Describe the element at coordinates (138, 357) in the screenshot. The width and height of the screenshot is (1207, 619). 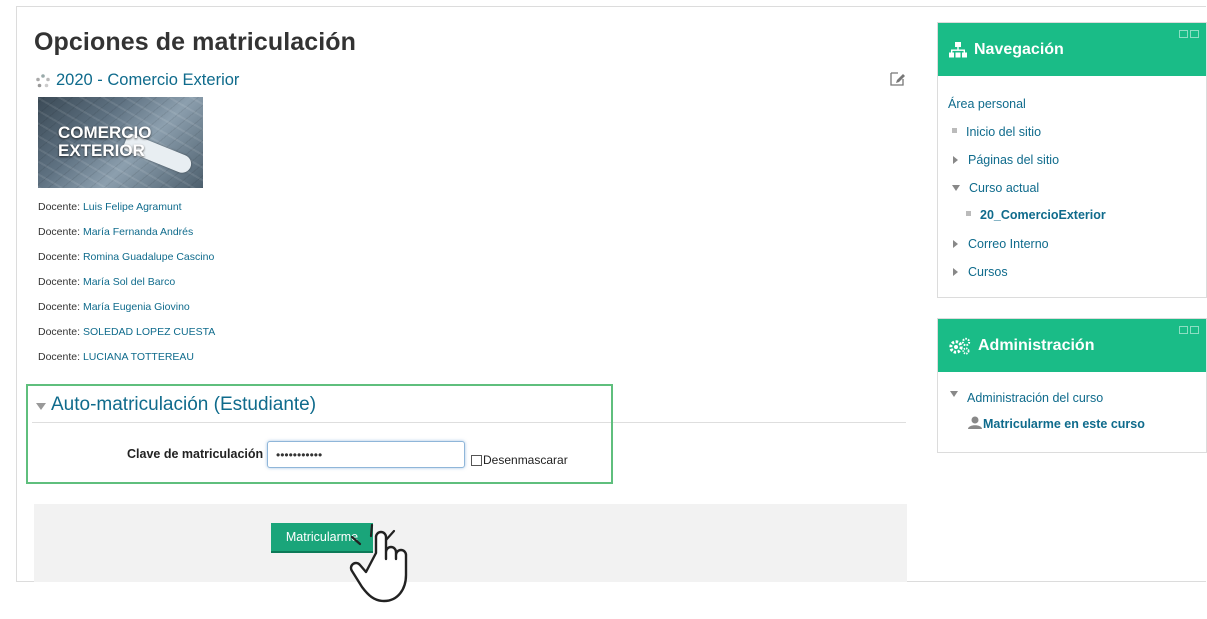
I see `teacher-link: LUCIANA TOTTEREAU` at that location.